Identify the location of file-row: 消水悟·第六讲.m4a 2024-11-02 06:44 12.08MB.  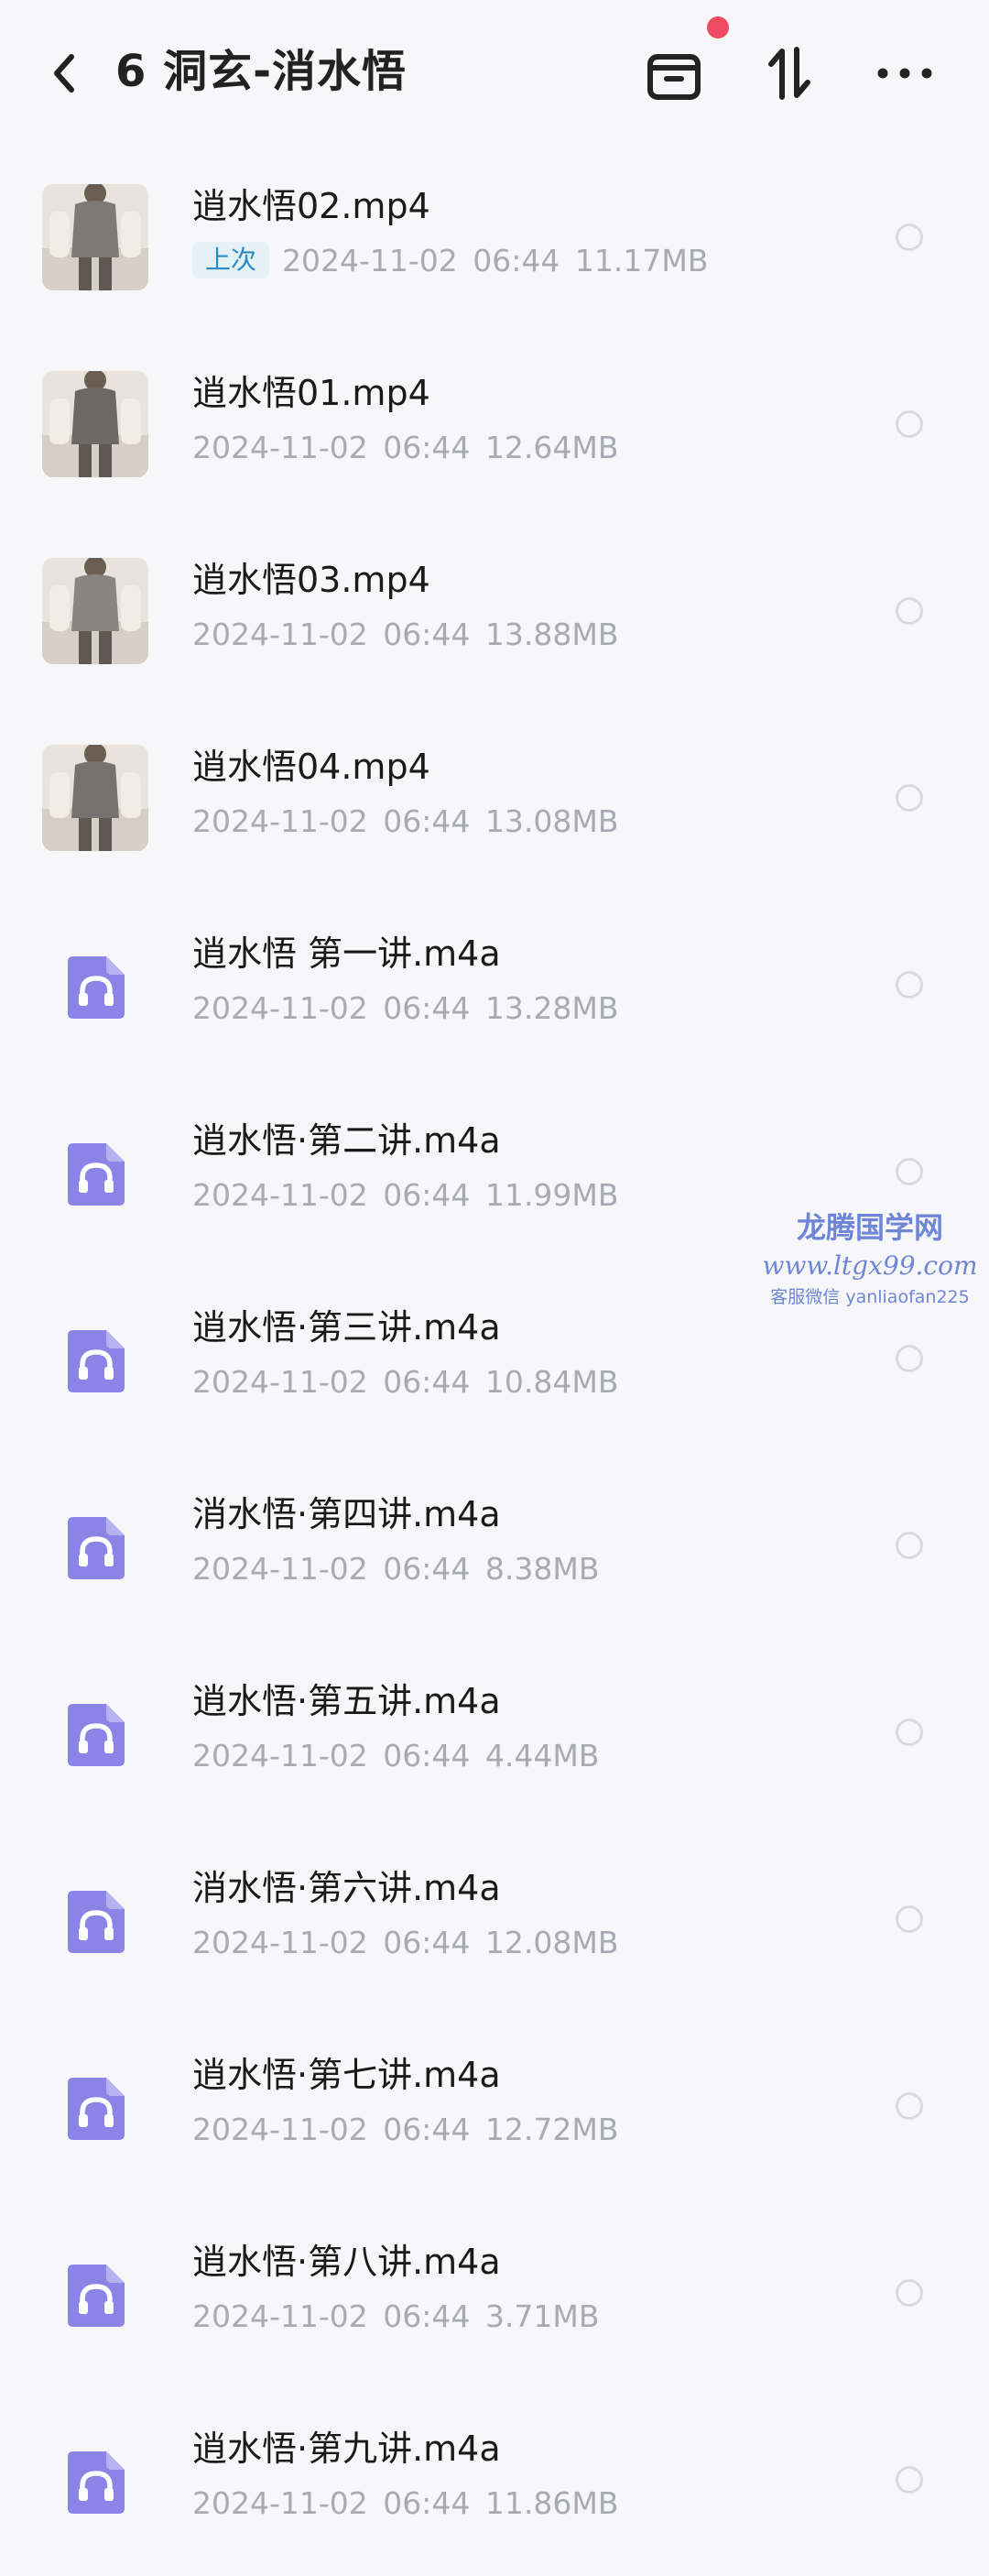
(494, 1922).